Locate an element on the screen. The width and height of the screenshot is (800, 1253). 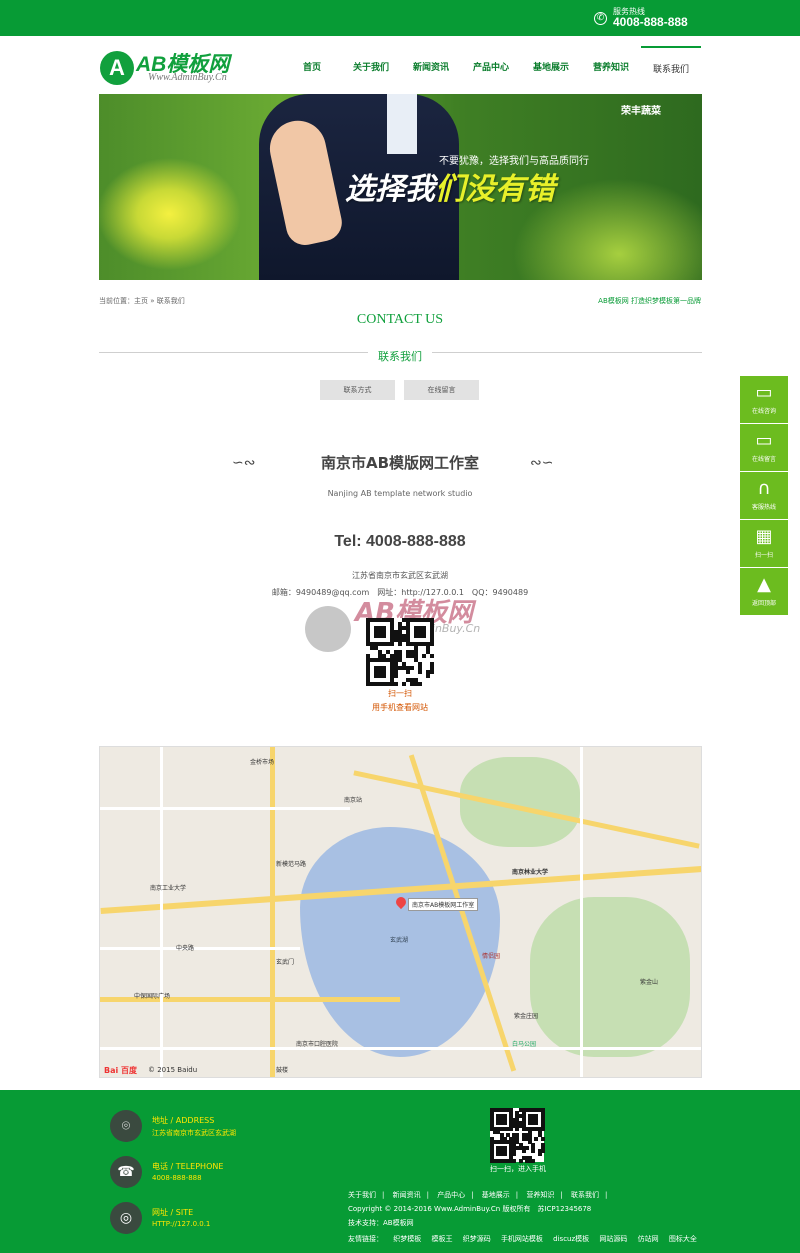
tab-message: 在线留言 is located at coordinates (441, 390).